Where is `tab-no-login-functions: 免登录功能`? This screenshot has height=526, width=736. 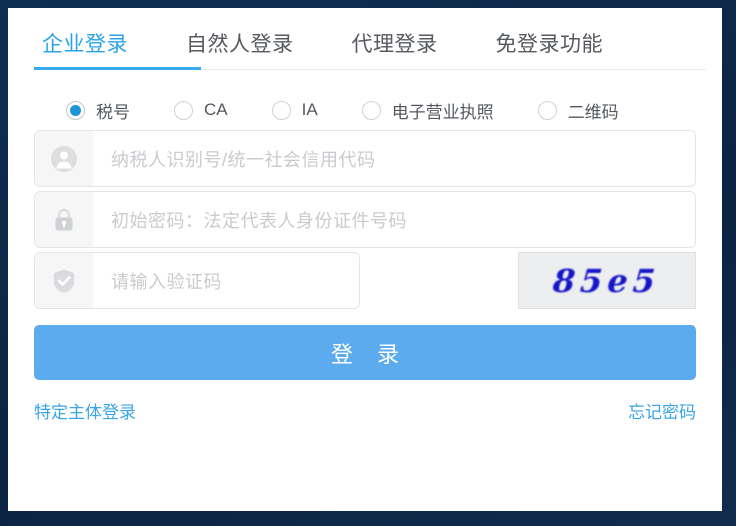
tab-no-login-functions: 免登录功能 is located at coordinates (550, 49).